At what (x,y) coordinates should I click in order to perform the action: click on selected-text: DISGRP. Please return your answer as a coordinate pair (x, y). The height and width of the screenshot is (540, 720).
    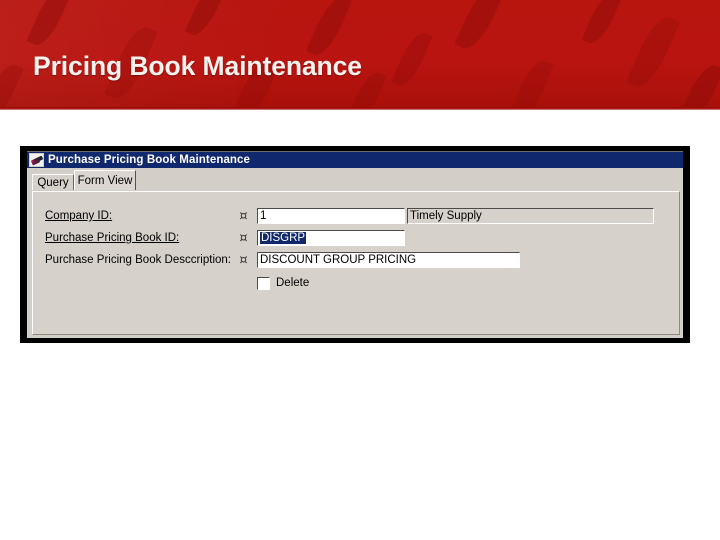
    Looking at the image, I should click on (283, 238).